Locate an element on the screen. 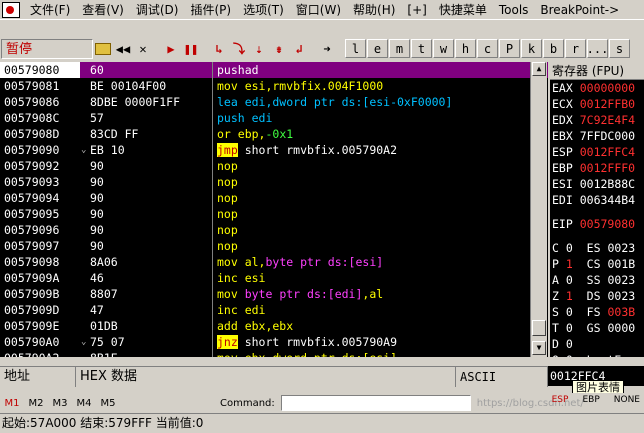 The width and height of the screenshot is (644, 433). goto-icon: ➜ is located at coordinates (327, 49).